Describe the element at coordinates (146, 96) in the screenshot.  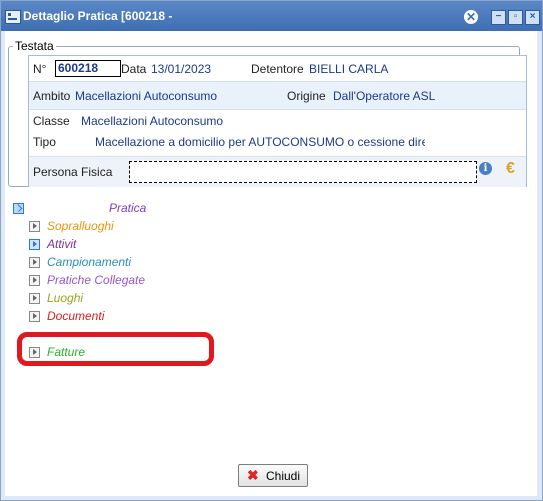
I see `ambito-value: Macellazioni Autoconsumo` at that location.